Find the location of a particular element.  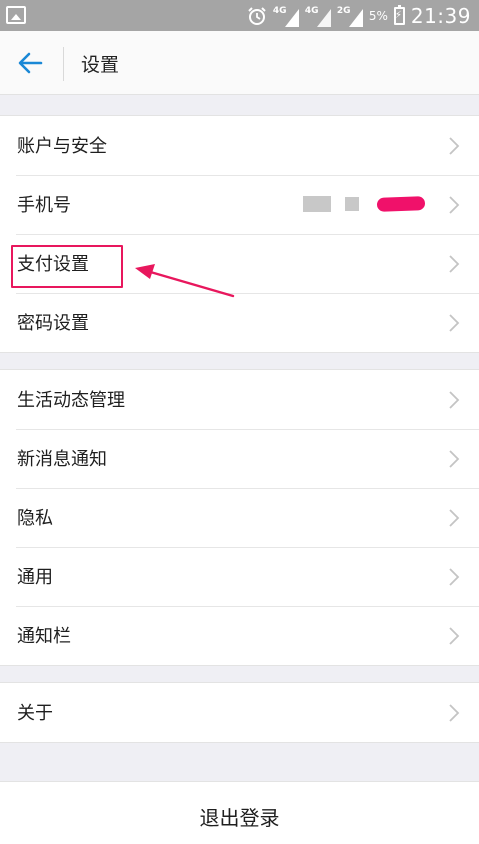

settings-item-general: 通用 is located at coordinates (239, 576).